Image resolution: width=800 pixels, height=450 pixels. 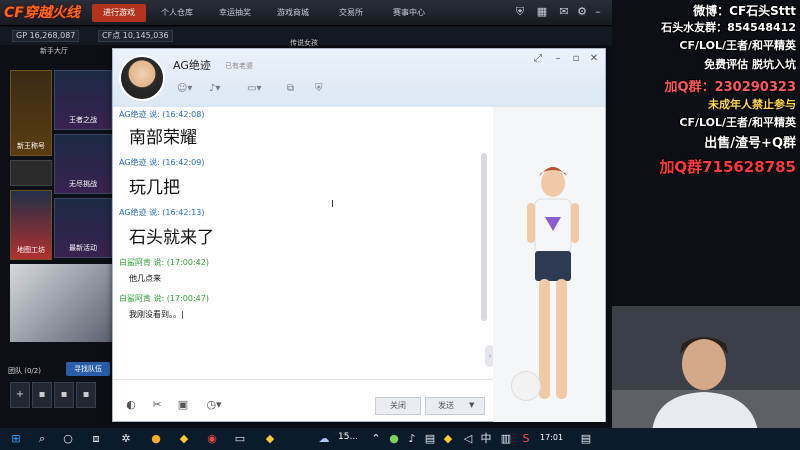 I want to click on message-sender: AG绝迹 说: (16:42:09), so click(x=162, y=162).